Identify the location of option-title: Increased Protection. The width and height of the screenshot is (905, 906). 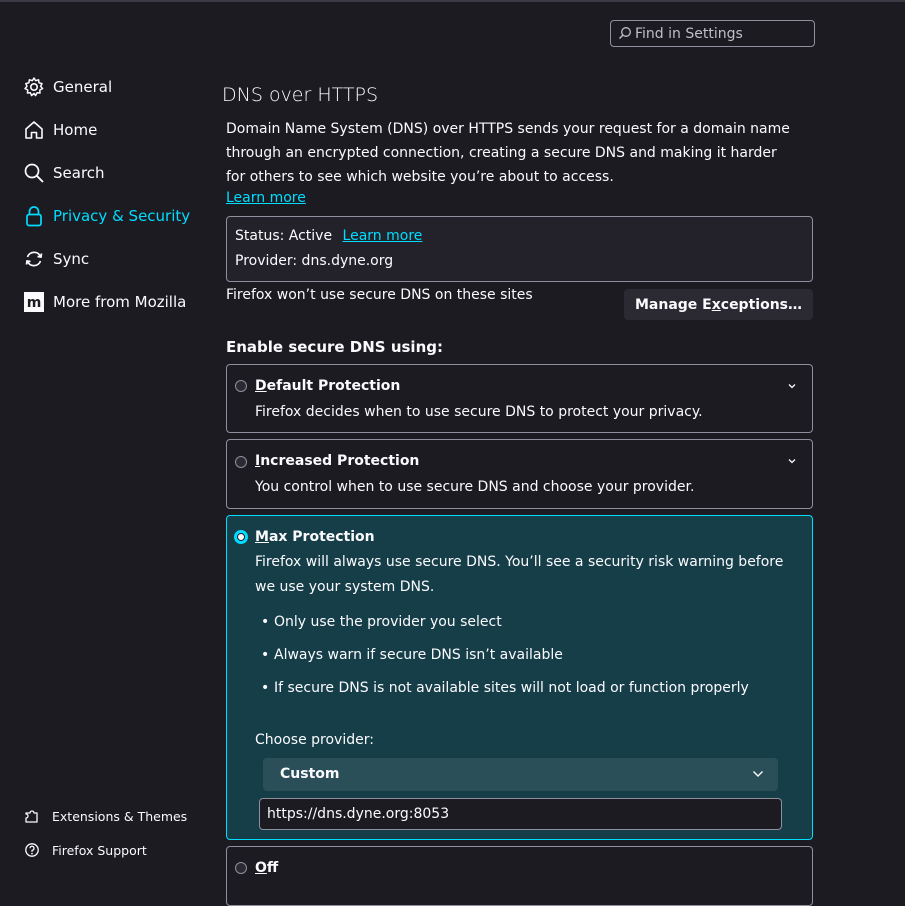
(337, 461).